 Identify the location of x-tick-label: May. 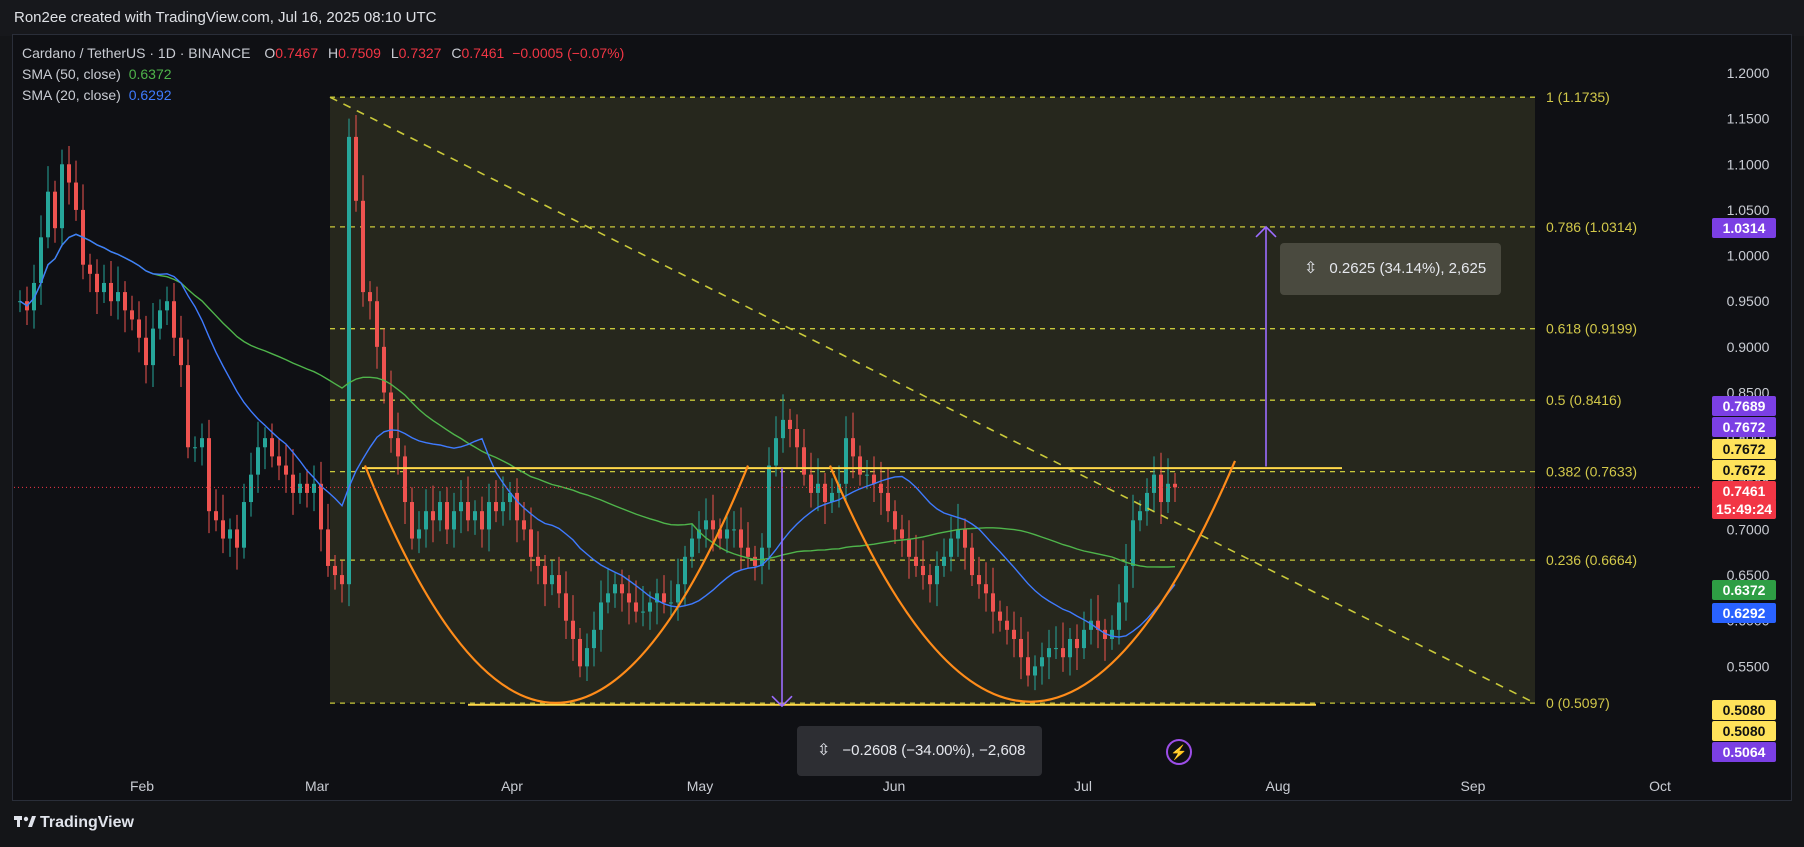
(700, 786).